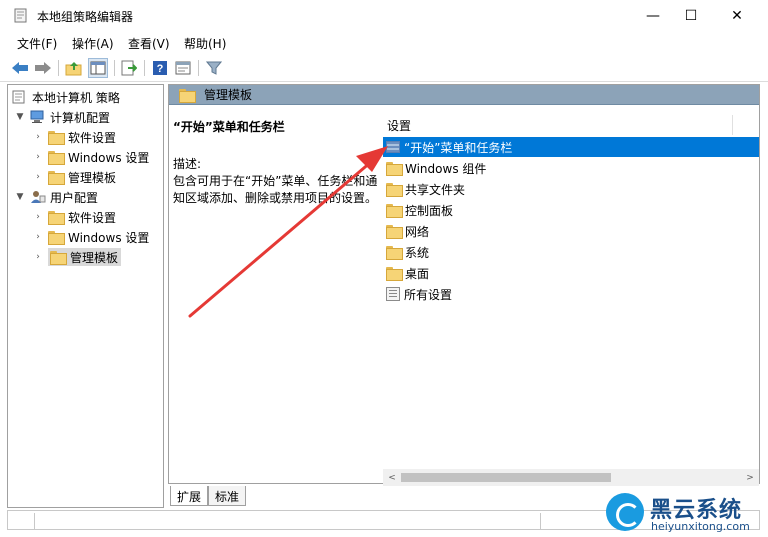  I want to click on forward-arrow-icon, so click(43, 68).